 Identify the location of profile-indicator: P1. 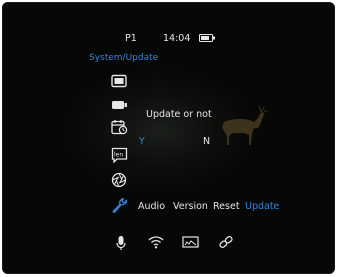
(131, 38).